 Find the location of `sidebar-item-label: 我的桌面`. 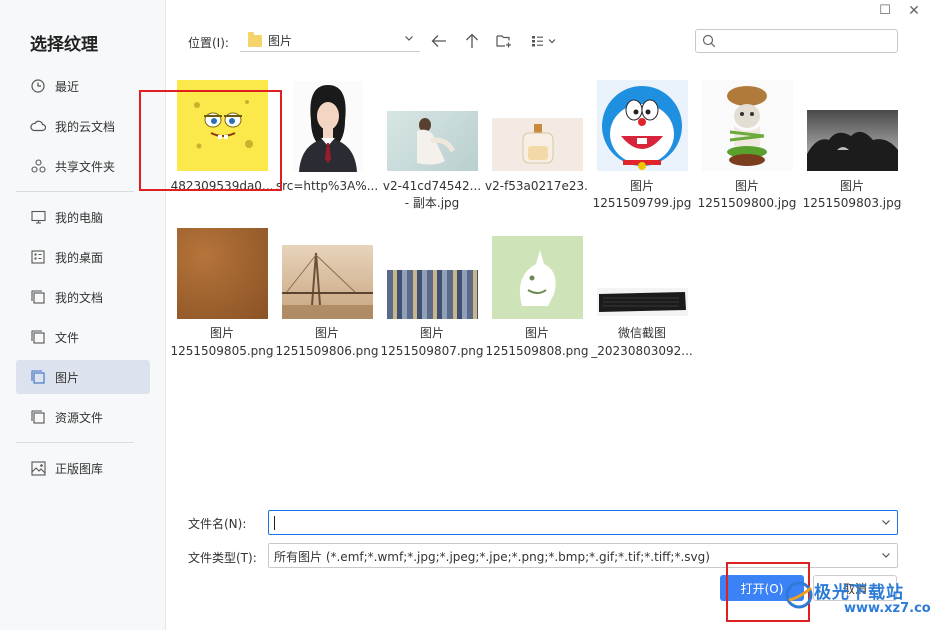

sidebar-item-label: 我的桌面 is located at coordinates (79, 257).